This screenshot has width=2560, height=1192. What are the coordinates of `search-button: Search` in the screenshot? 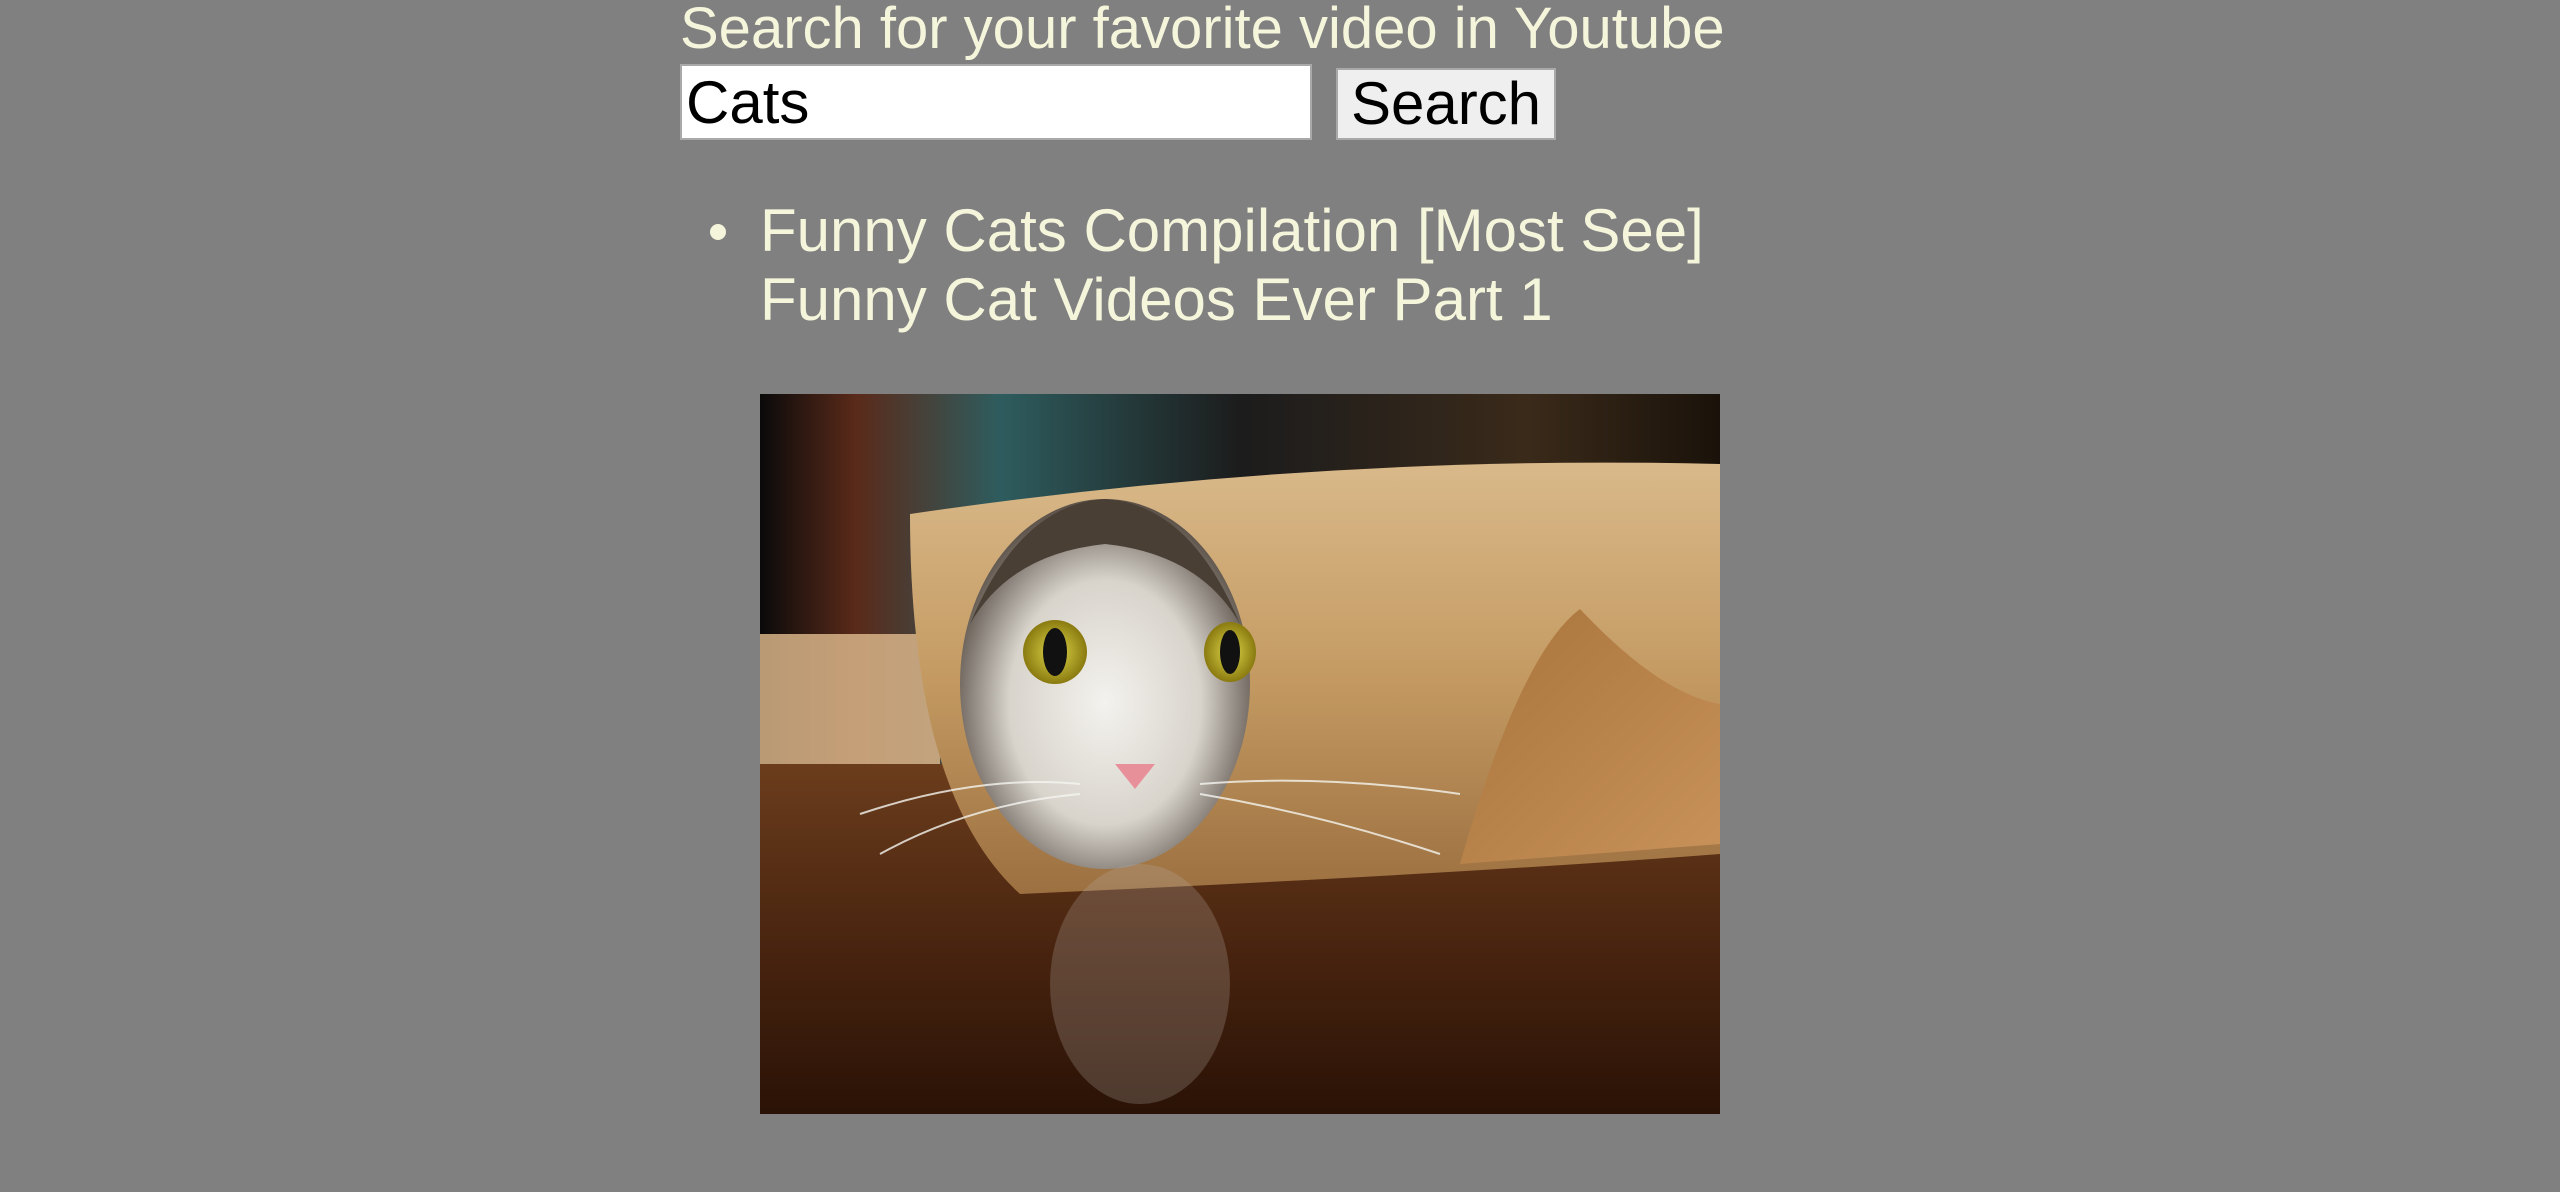 It's located at (1446, 104).